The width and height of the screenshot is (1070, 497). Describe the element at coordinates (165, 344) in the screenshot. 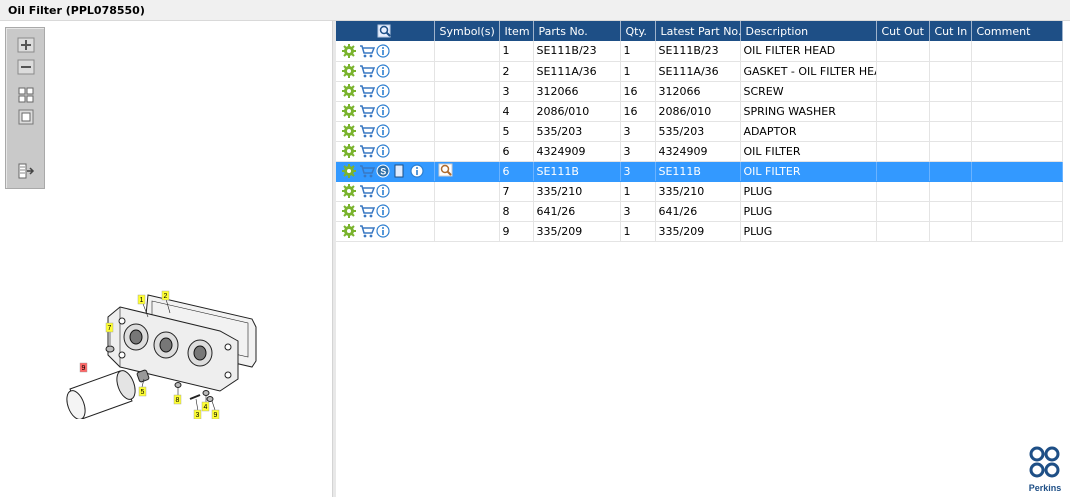

I see `exploded-parts-diagram: 1 2 7 9 5 8 3 4 9` at that location.